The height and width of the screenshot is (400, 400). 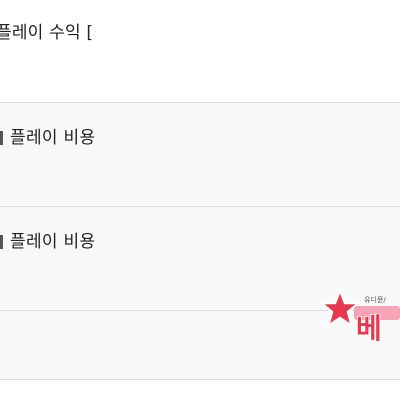 What do you see at coordinates (375, 299) in the screenshot?
I see `watermark-subtext: 유디뮨/` at bounding box center [375, 299].